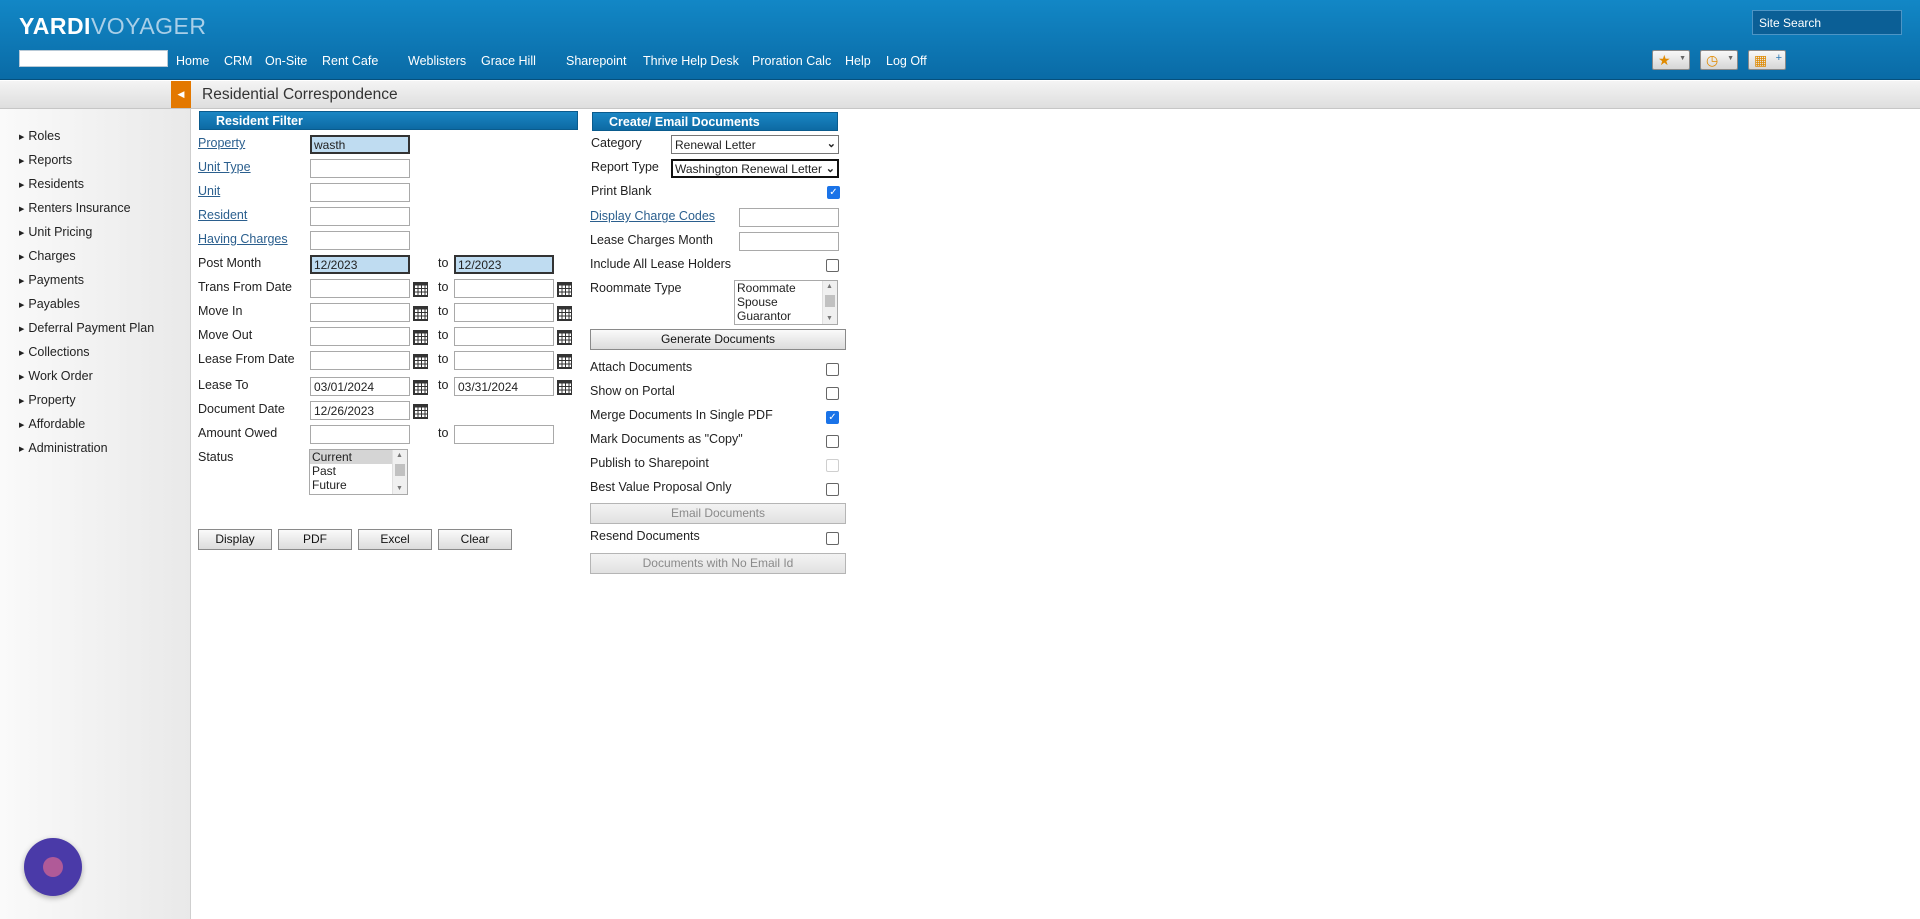 This screenshot has height=919, width=1920. Describe the element at coordinates (832, 265) in the screenshot. I see `include-all-lease-holders-checkbox` at that location.